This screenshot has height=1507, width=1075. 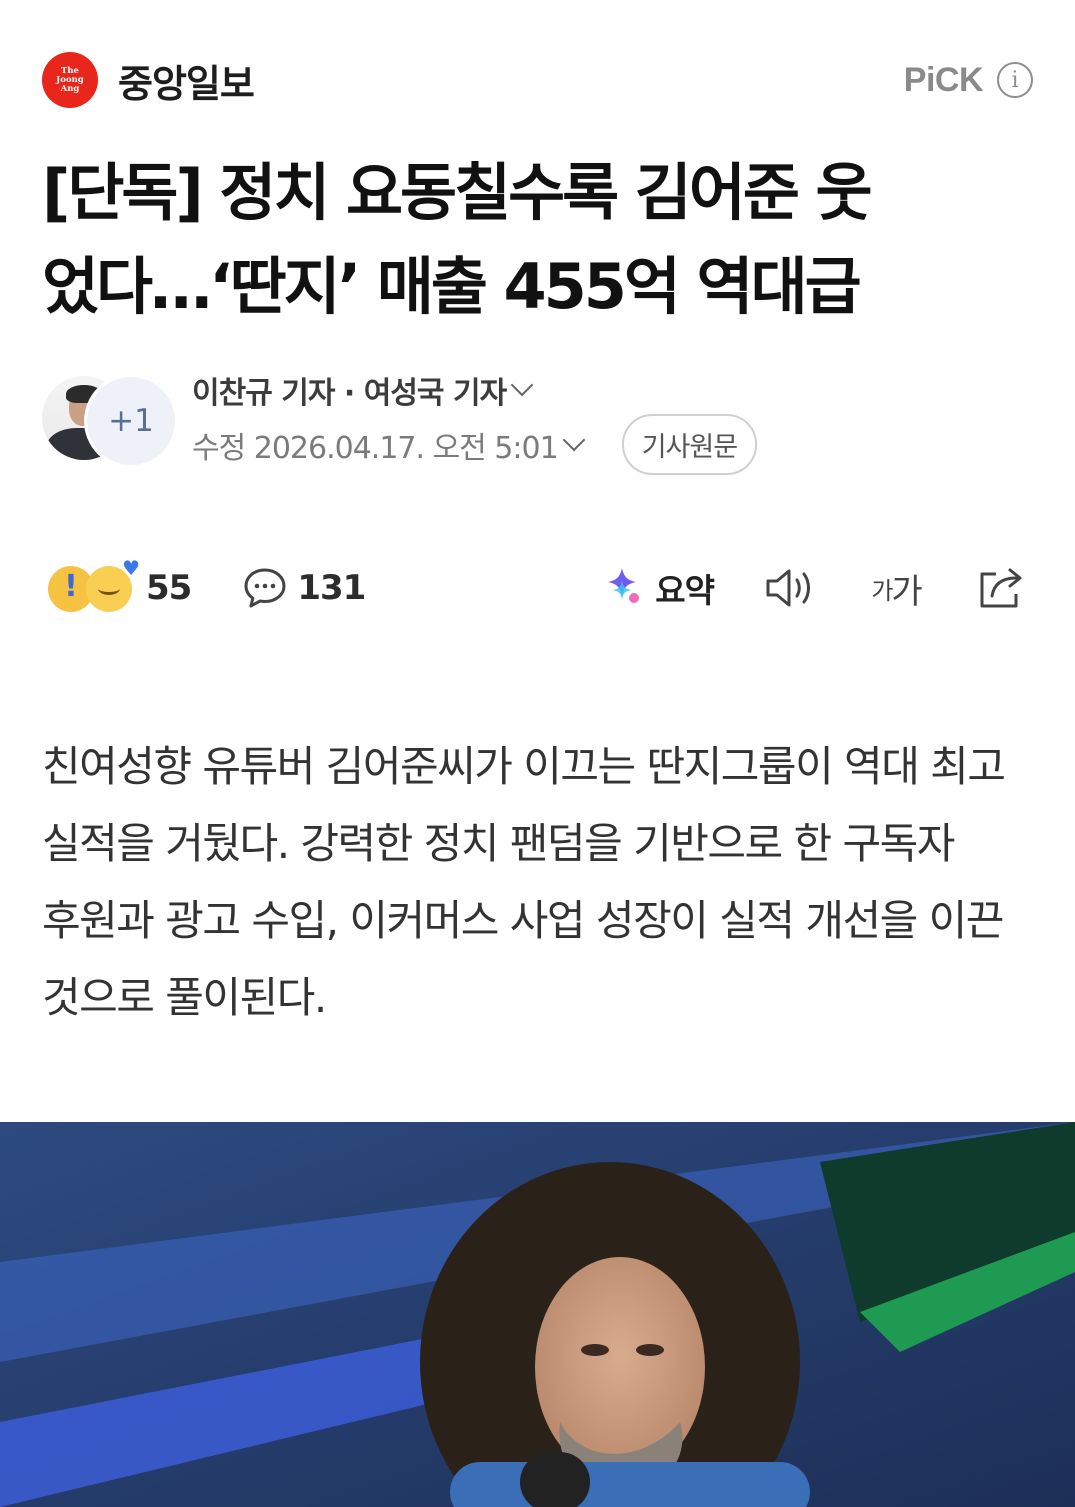 I want to click on speaker-icon, so click(x=788, y=588).